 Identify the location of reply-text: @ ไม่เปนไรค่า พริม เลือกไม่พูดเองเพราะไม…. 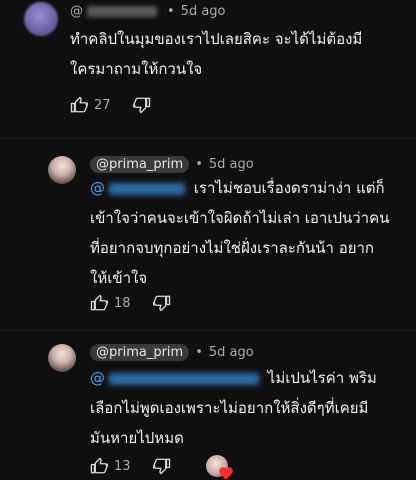
(233, 408).